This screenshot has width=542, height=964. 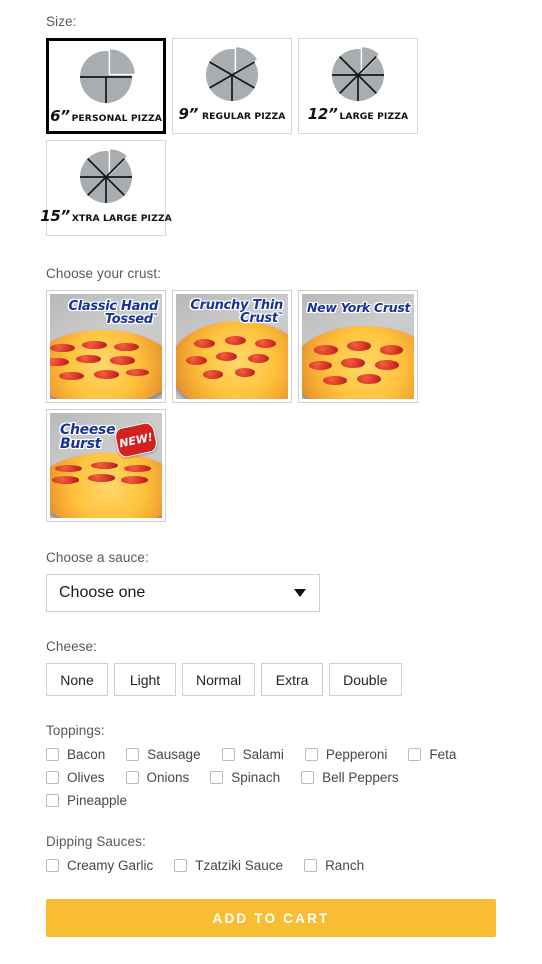 What do you see at coordinates (271, 918) in the screenshot?
I see `add-to-cart-button: ADD TO CART` at bounding box center [271, 918].